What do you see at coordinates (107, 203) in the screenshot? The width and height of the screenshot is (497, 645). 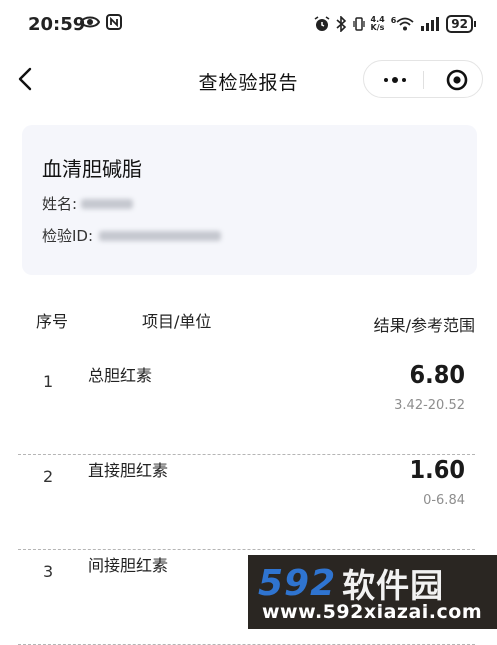 I see `redacted-name` at bounding box center [107, 203].